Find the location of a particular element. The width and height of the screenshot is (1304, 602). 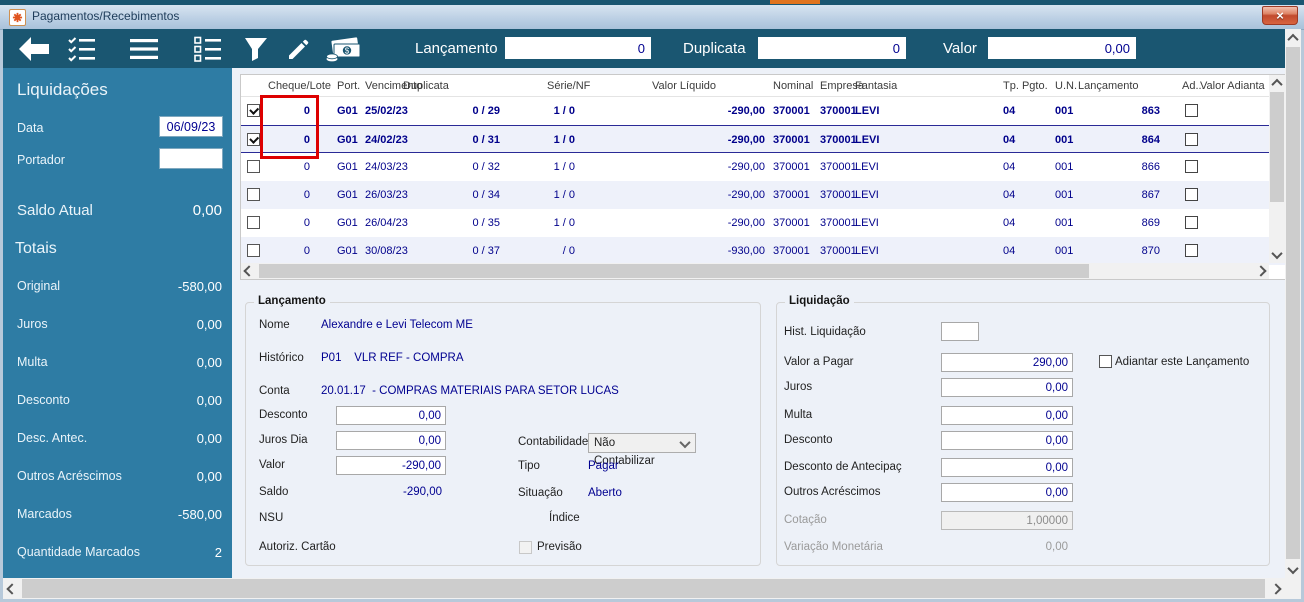

multa-label: Multa is located at coordinates (798, 415).